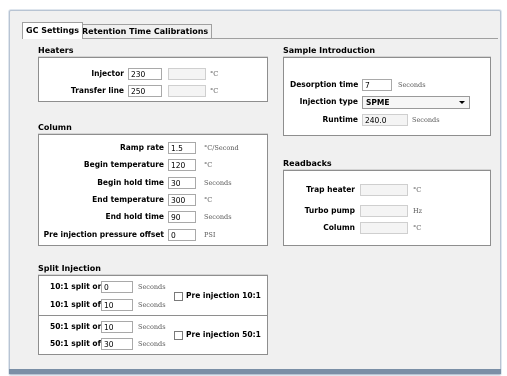  Describe the element at coordinates (187, 91) in the screenshot. I see `transfer-line-readback` at that location.